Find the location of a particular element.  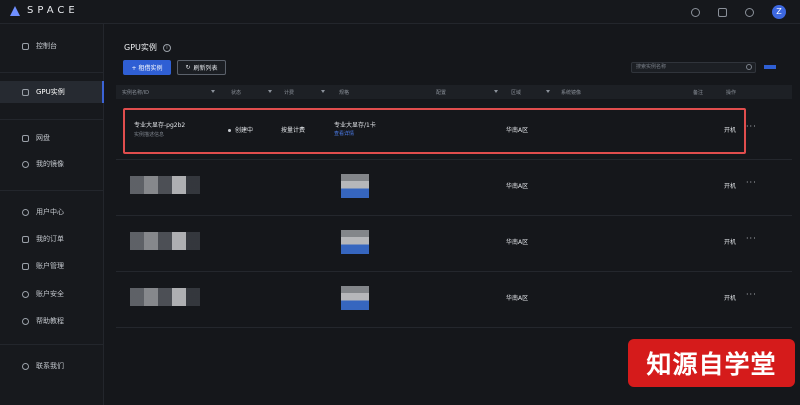

watermark-text: 知源自学堂 is located at coordinates (711, 364).